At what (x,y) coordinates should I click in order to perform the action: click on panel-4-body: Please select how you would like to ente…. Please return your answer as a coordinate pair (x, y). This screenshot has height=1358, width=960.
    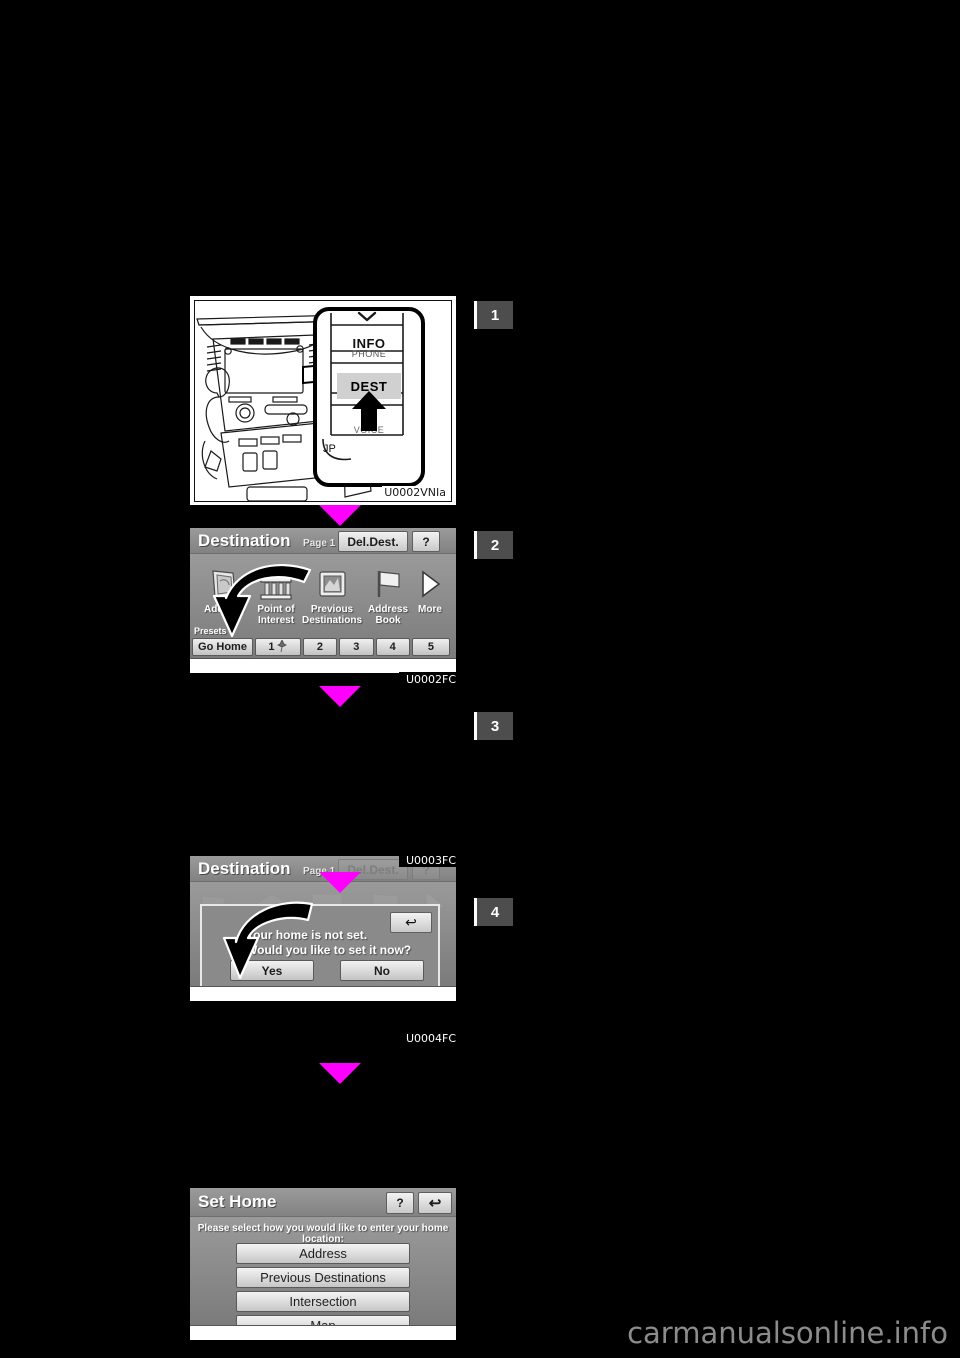
    Looking at the image, I should click on (323, 1276).